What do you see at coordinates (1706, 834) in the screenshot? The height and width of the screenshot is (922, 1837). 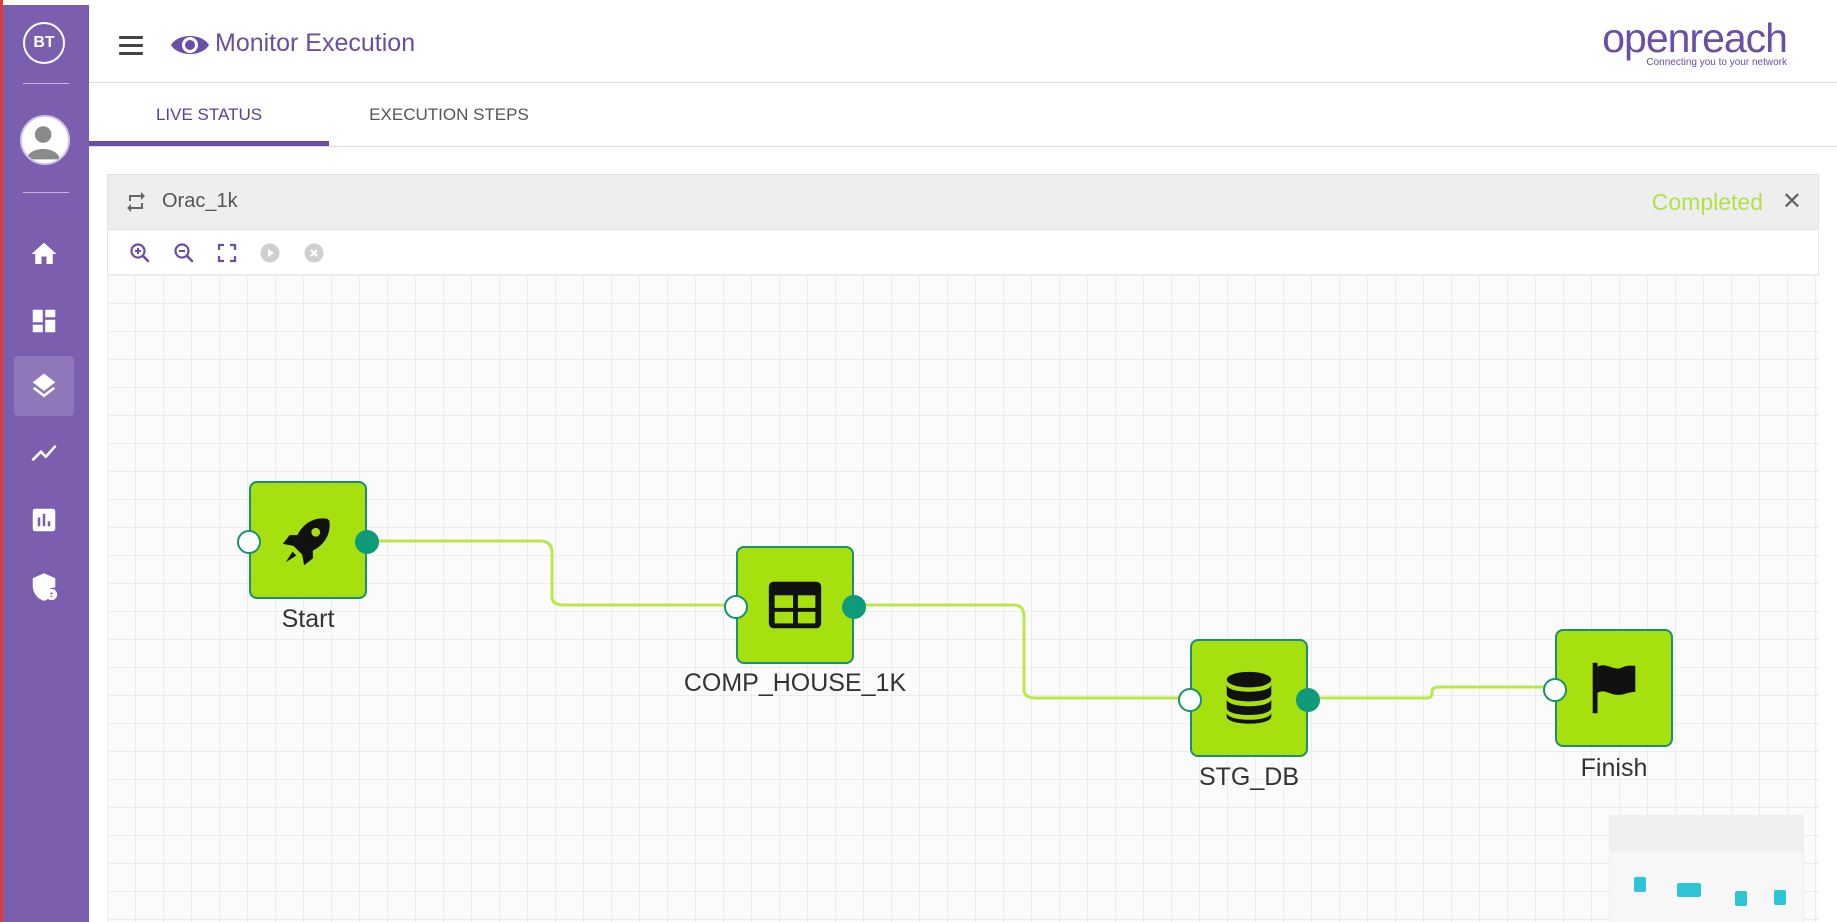 I see `minimap-header` at bounding box center [1706, 834].